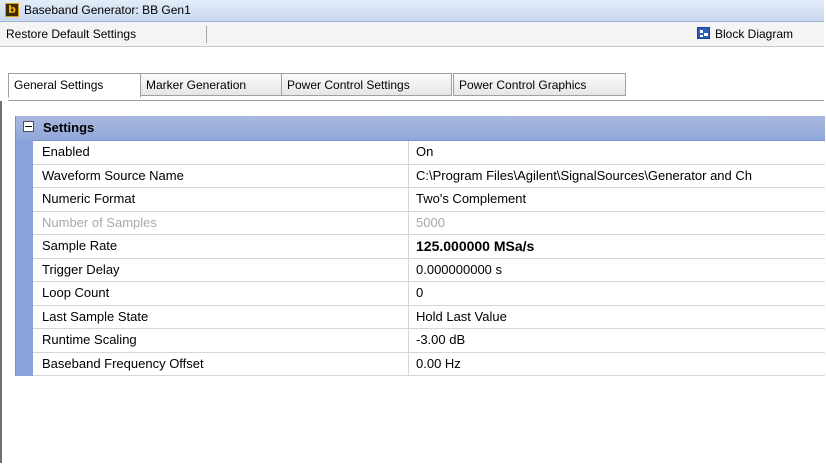  I want to click on property-row-loop-count: Loop Count 0, so click(420, 293).